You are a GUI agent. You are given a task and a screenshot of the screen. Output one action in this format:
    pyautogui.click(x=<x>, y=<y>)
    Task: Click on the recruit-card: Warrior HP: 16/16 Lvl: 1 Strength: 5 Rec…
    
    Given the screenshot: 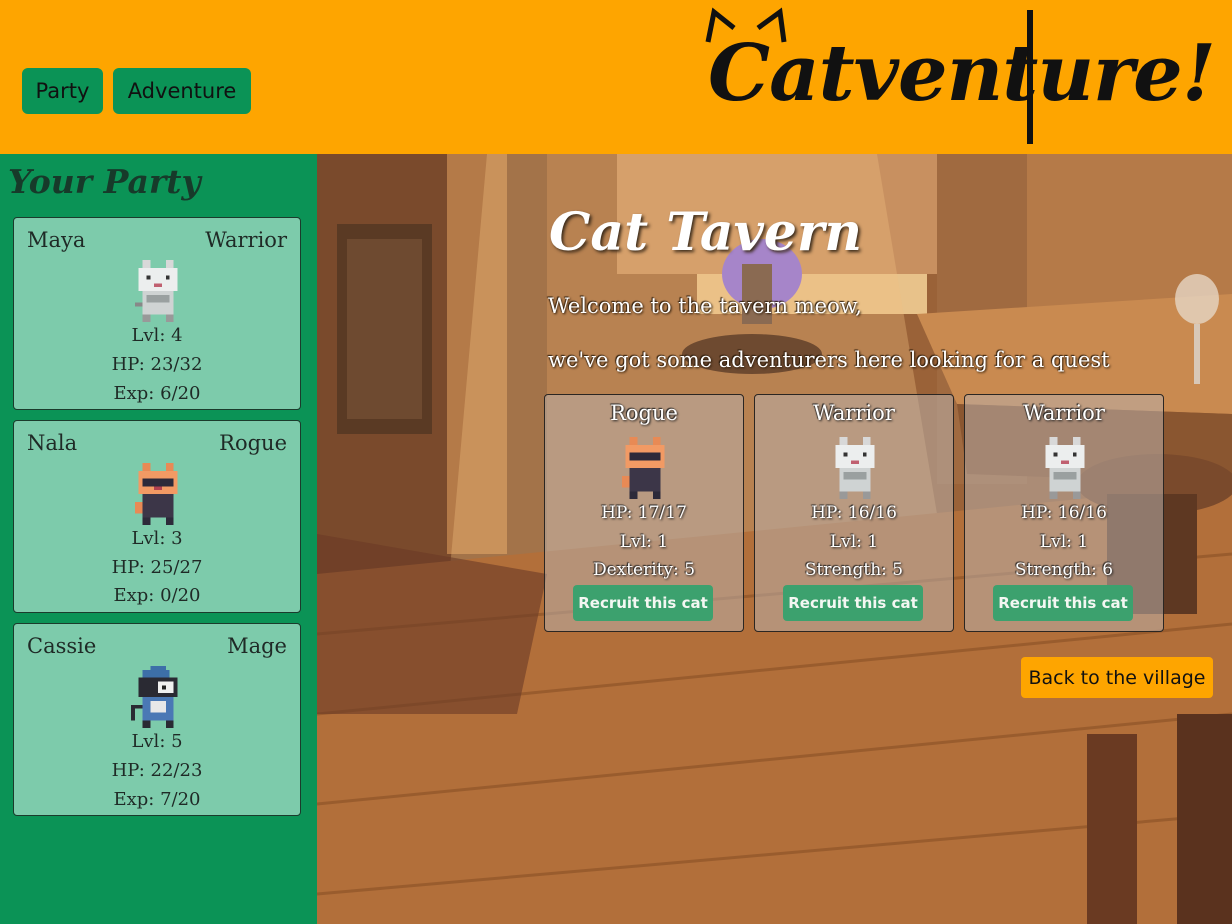 What is the action you would take?
    pyautogui.click(x=854, y=513)
    